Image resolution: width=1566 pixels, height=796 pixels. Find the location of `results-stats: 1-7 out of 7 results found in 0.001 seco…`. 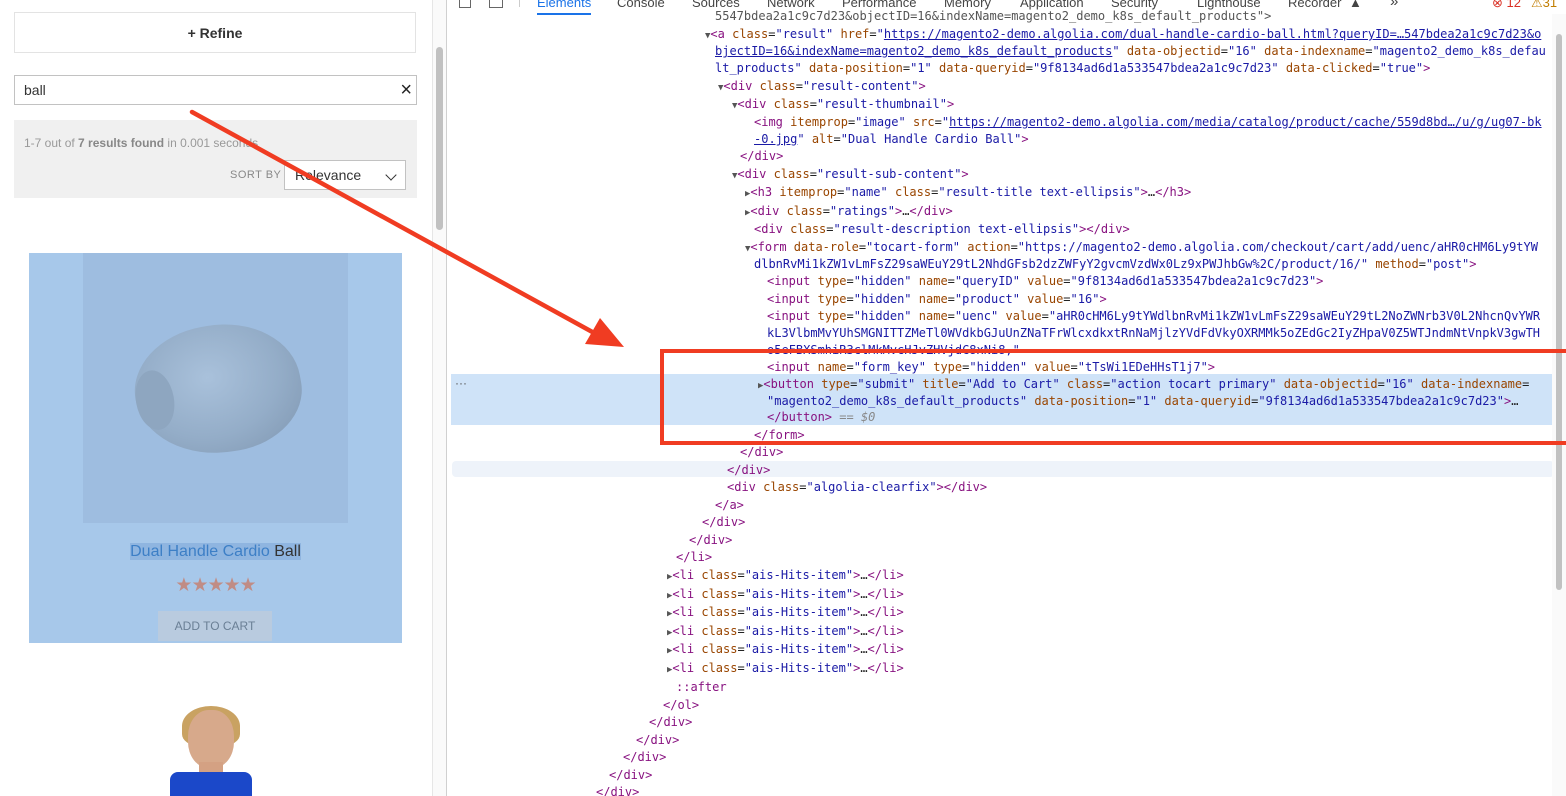

results-stats: 1-7 out of 7 results found in 0.001 seco… is located at coordinates (141, 143).